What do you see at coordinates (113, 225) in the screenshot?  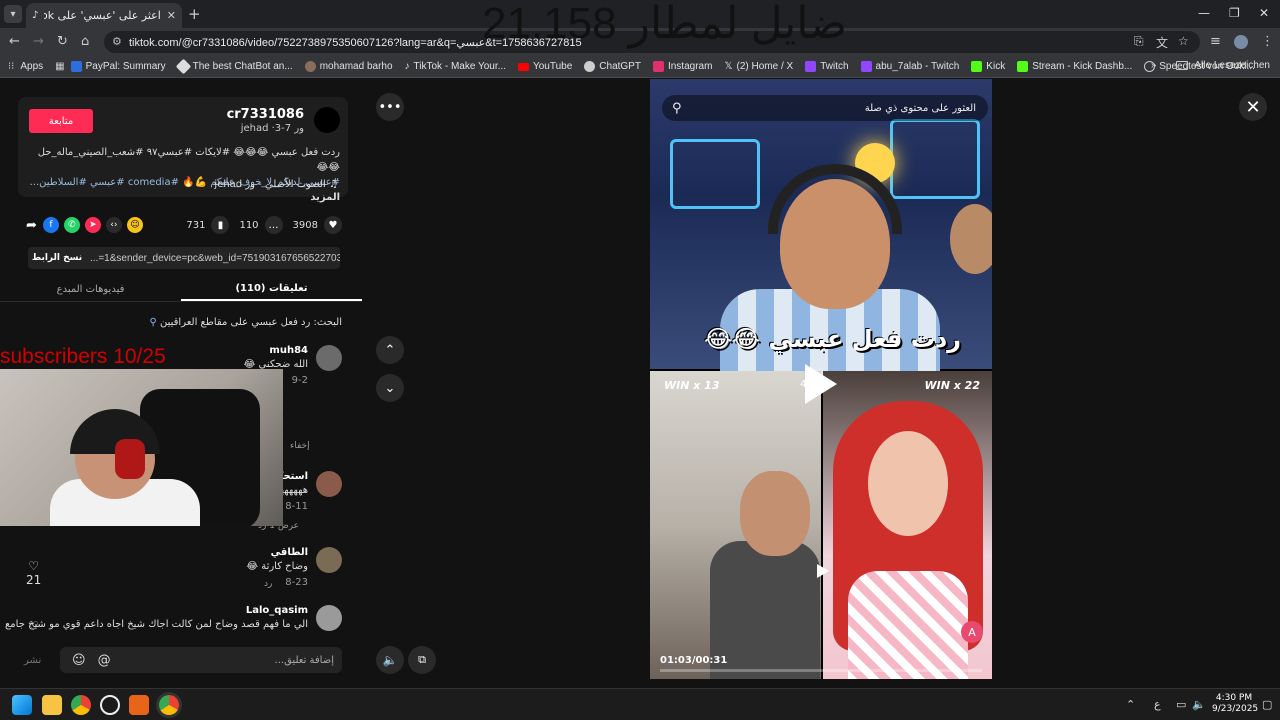 I see `embed-code-icon: ‹›` at bounding box center [113, 225].